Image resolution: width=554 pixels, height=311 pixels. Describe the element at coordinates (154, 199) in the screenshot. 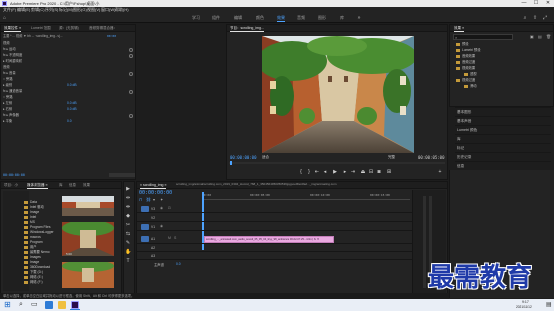

I see `add-marker-icon: ▾` at that location.